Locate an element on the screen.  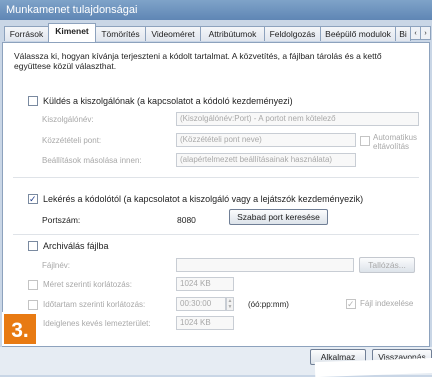
size-limit-label: Méret szerinti korlátozás: is located at coordinates (87, 284).